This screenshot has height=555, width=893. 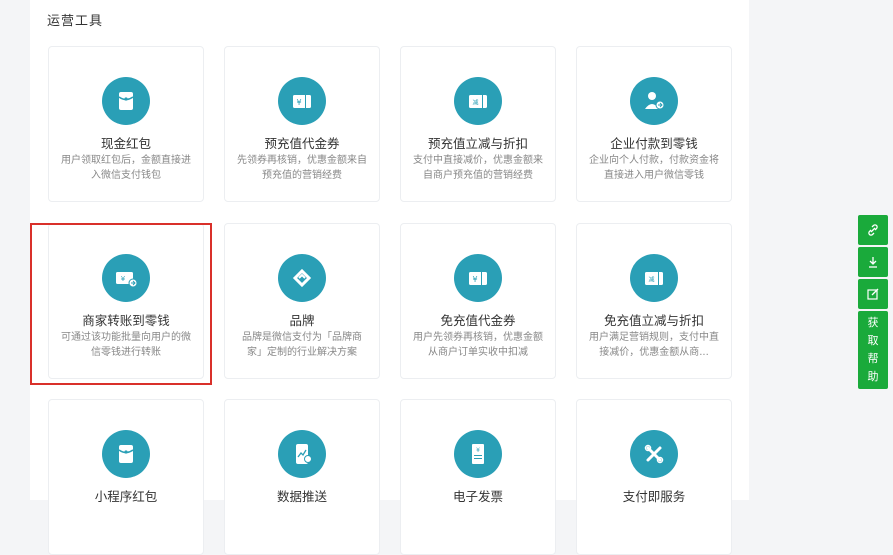 What do you see at coordinates (75, 21) in the screenshot?
I see `section-title: 运营工具` at bounding box center [75, 21].